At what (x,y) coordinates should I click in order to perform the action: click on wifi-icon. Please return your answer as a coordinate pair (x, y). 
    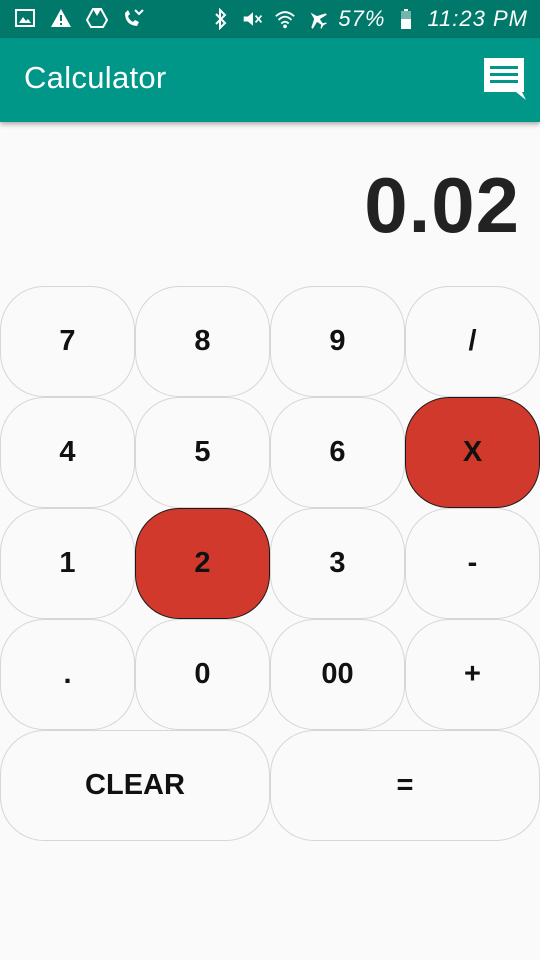
    Looking at the image, I should click on (285, 19).